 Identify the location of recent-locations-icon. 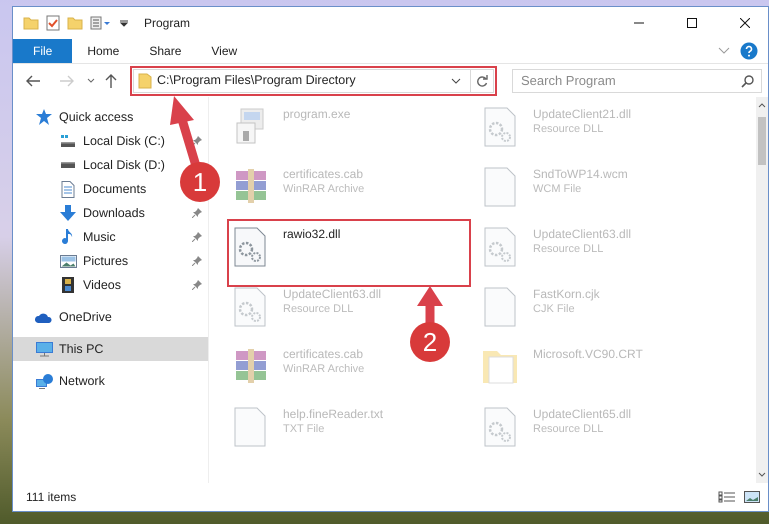
(91, 81).